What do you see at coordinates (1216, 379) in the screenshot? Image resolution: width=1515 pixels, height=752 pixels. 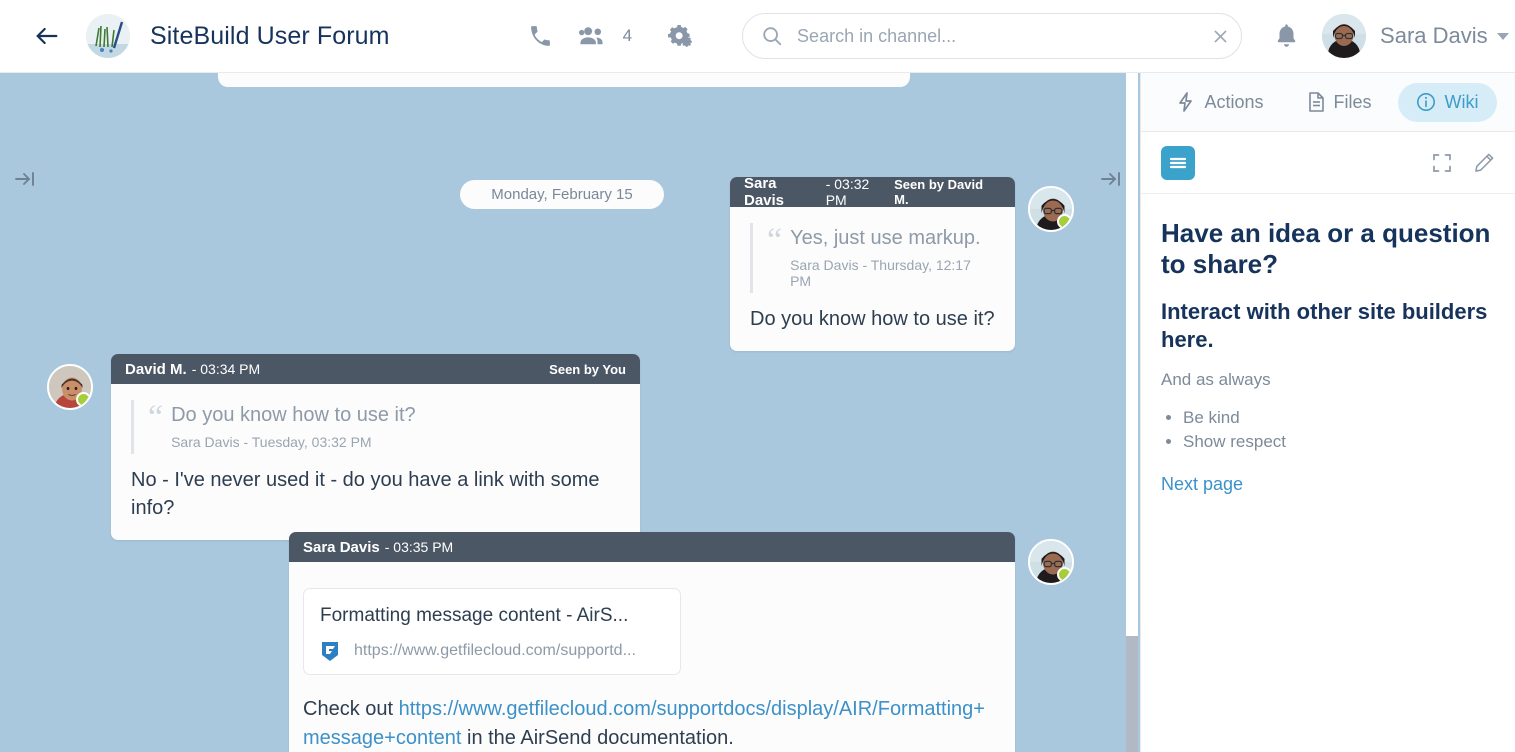 I see `wiki-paragraph: And as always` at bounding box center [1216, 379].